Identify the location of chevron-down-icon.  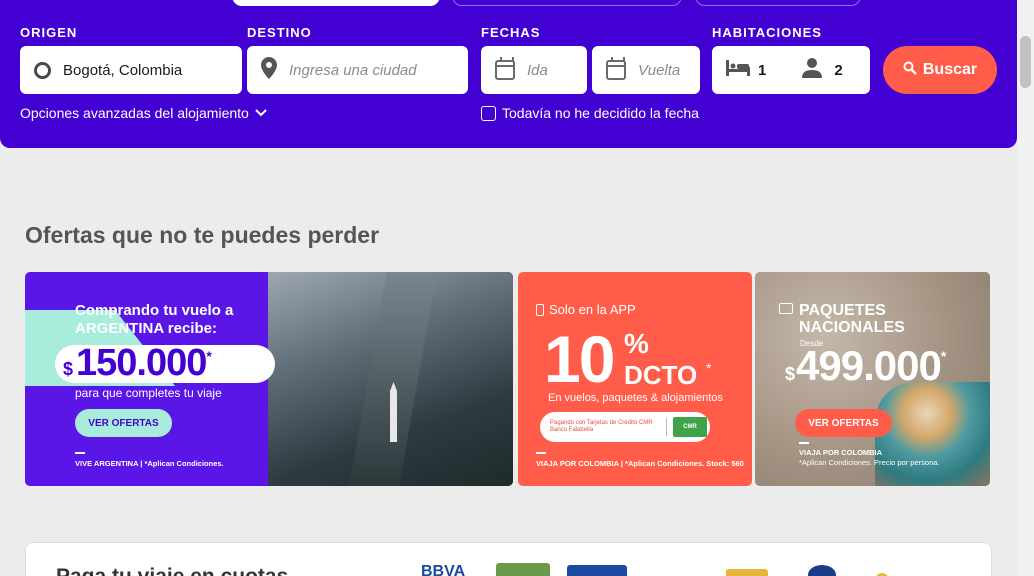
(261, 113).